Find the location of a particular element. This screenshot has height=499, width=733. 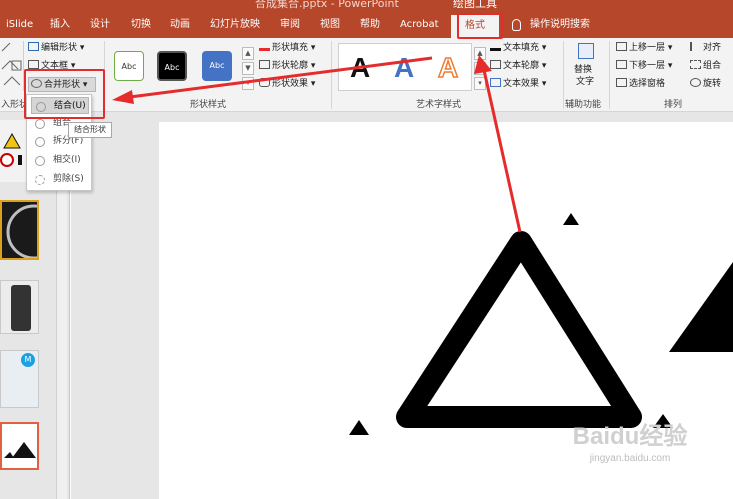

baidu-watermark: Baidu经验 jingyan.baidu.com is located at coordinates (630, 451).